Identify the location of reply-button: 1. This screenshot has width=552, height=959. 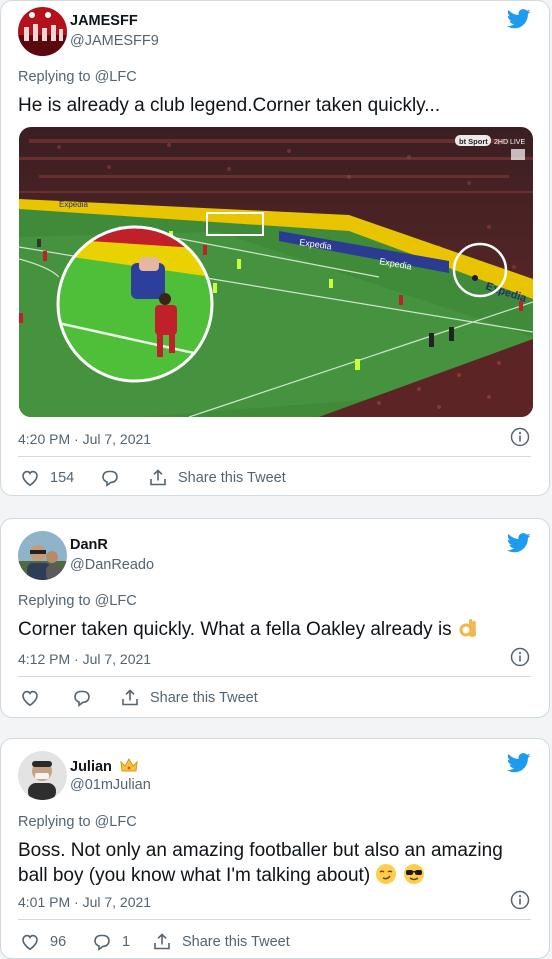
(111, 942).